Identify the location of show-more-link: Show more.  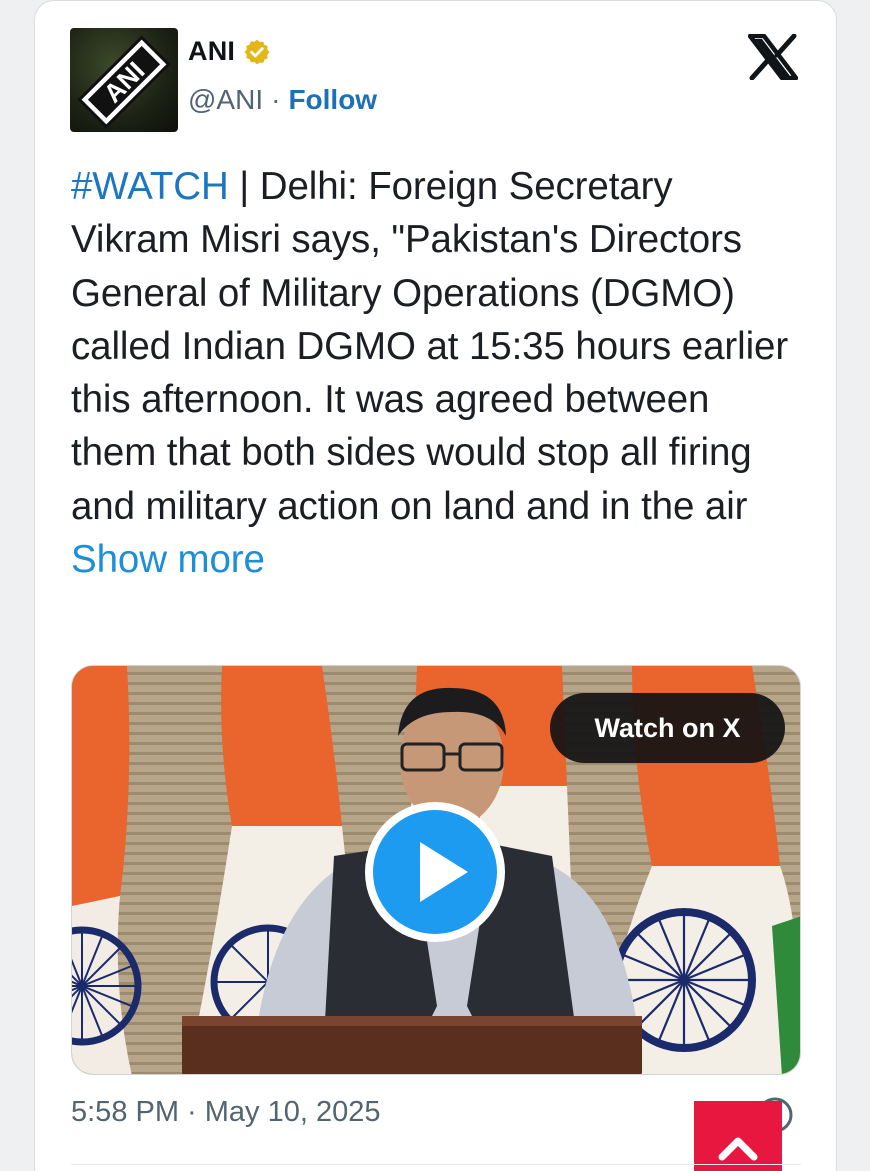
(168, 559).